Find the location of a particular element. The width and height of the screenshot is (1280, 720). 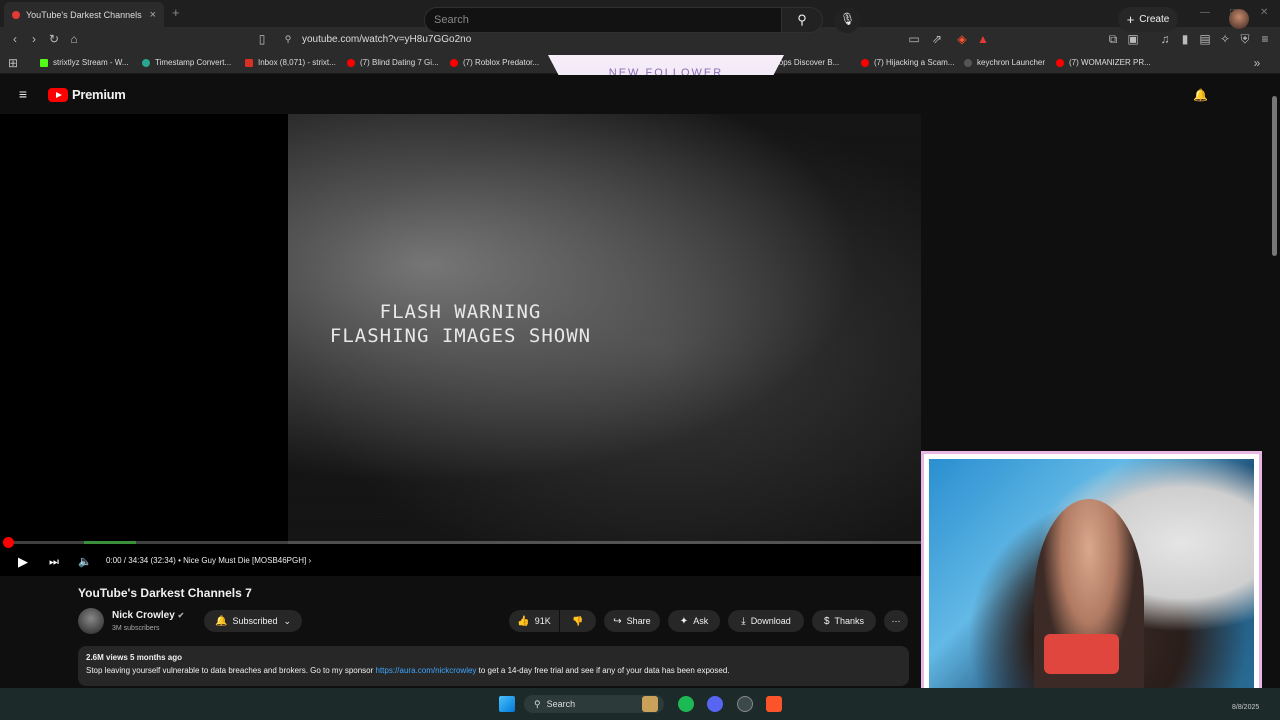

video-title: YouTube's Darkest Channels 7 is located at coordinates (165, 593).